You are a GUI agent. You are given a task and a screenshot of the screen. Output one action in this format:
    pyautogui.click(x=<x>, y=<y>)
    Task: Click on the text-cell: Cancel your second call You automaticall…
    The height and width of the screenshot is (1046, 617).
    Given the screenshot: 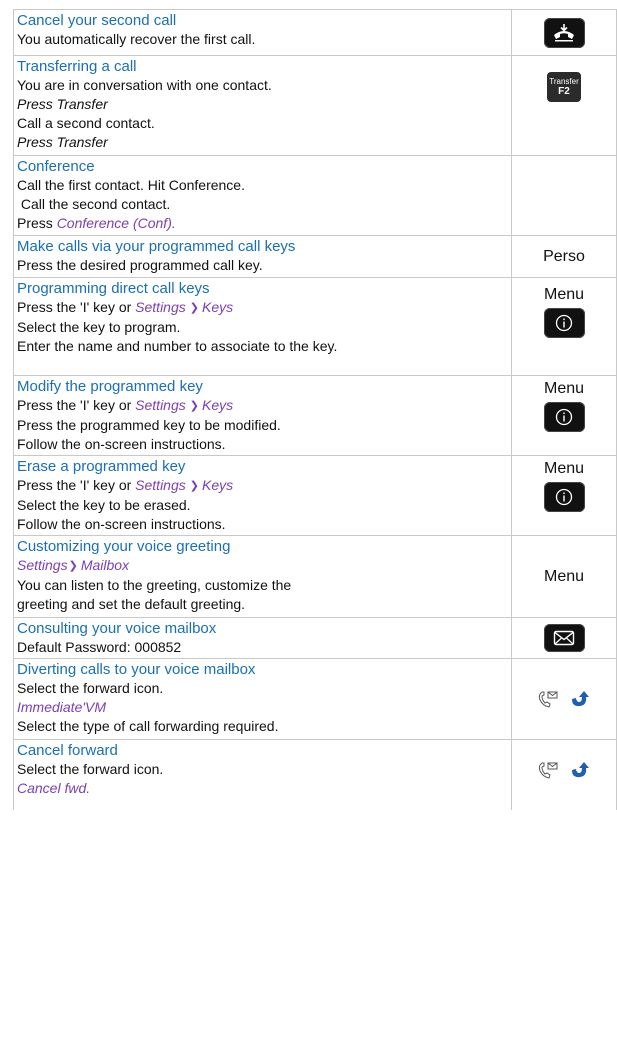 What is the action you would take?
    pyautogui.click(x=262, y=32)
    